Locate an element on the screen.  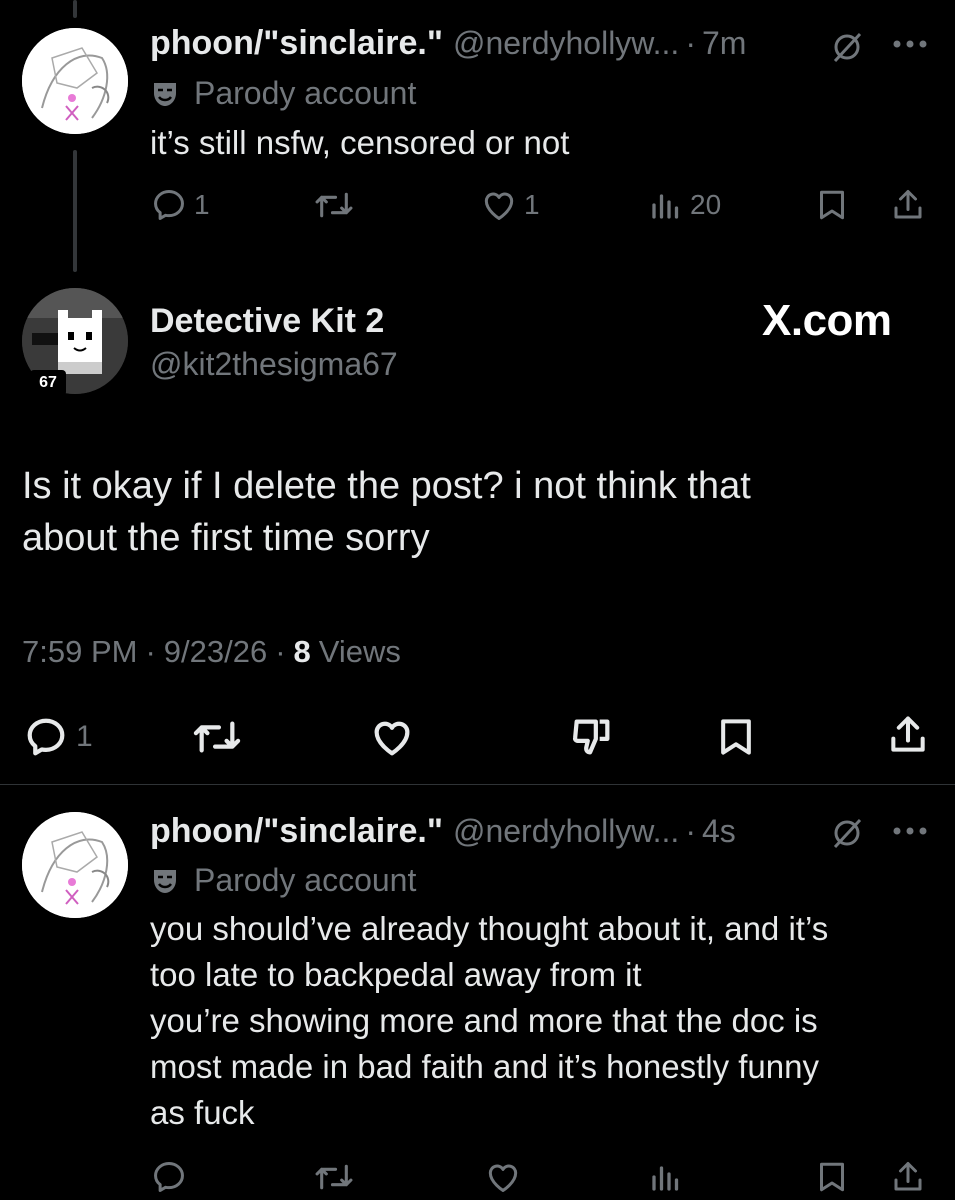
views-label: Views is located at coordinates (359, 651).